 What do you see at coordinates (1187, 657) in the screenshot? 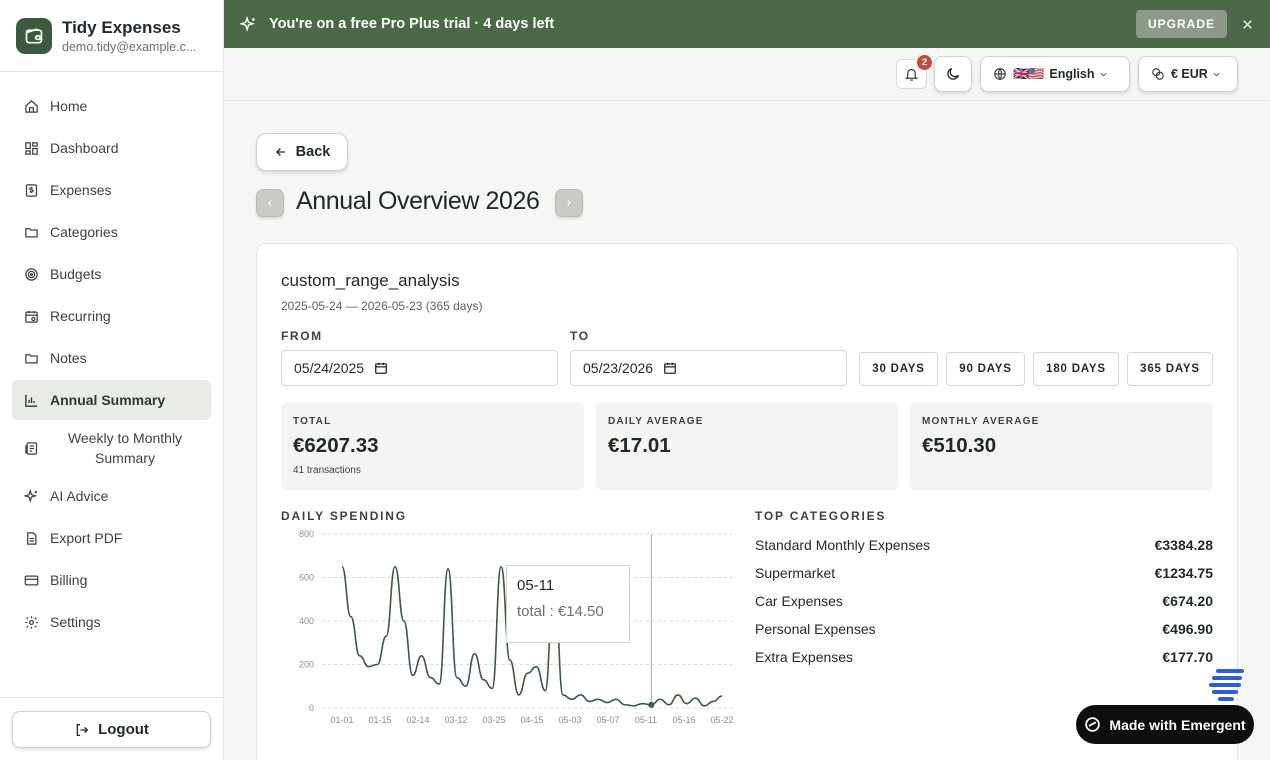
I see `category-amount: €177.70` at bounding box center [1187, 657].